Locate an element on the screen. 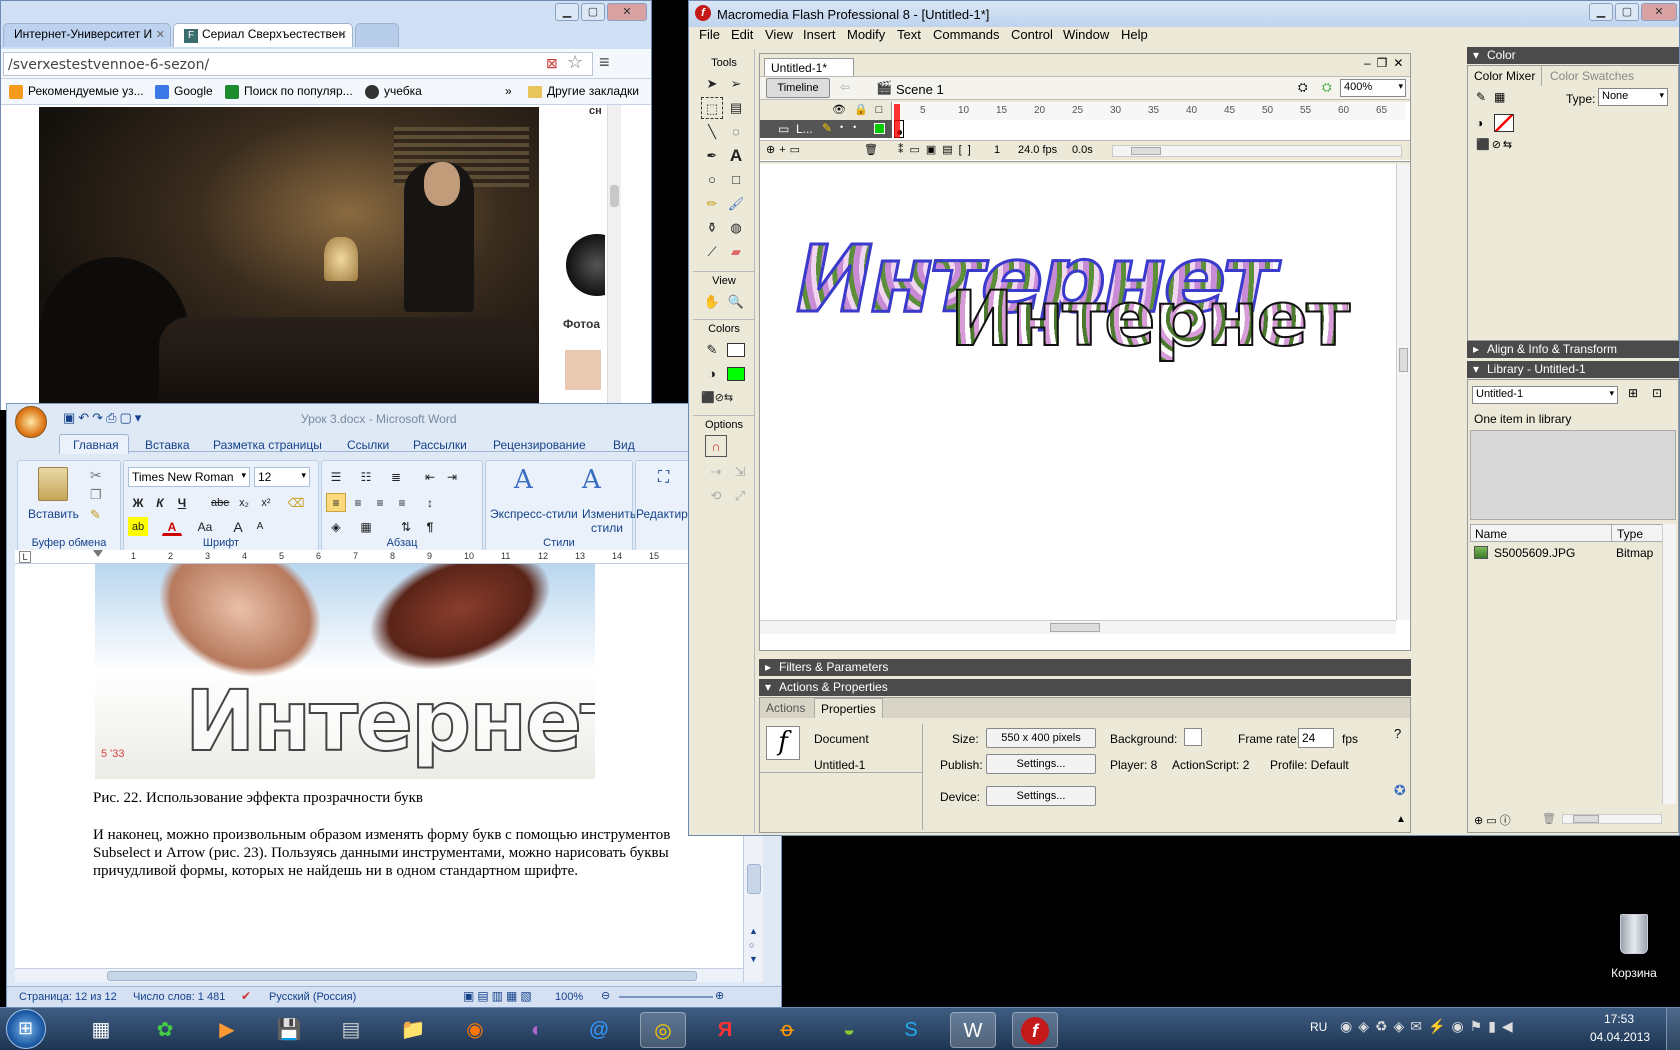 The width and height of the screenshot is (1680, 1050). edit-scene-icon: ⛭ is located at coordinates (1327, 87).